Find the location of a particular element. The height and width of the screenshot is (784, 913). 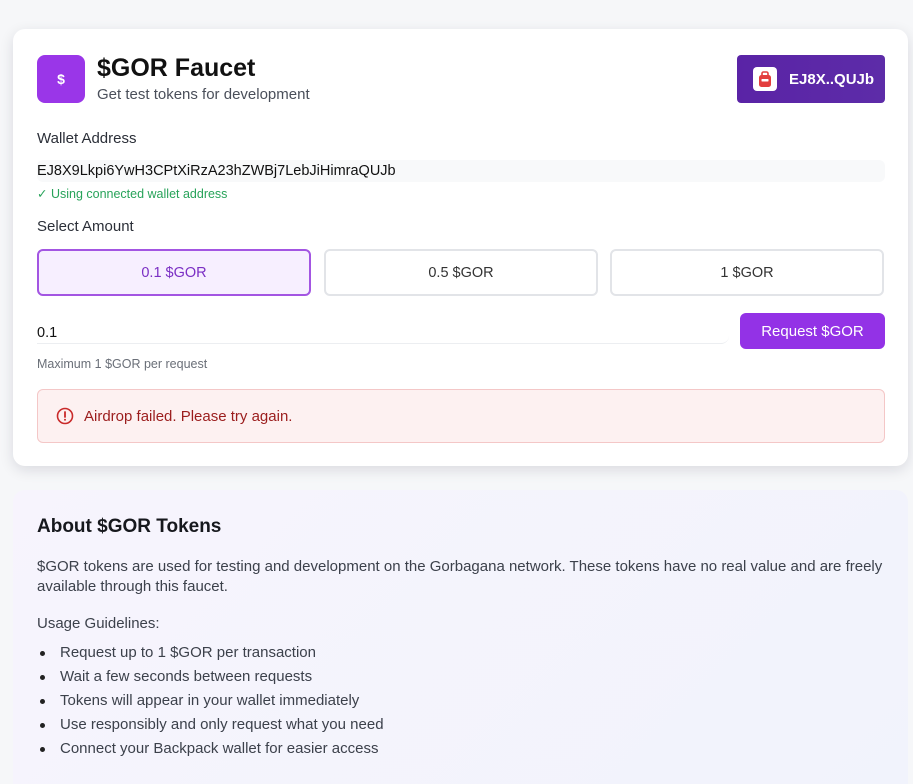

amount-option-0-1: 0.1 $GOR is located at coordinates (174, 272).